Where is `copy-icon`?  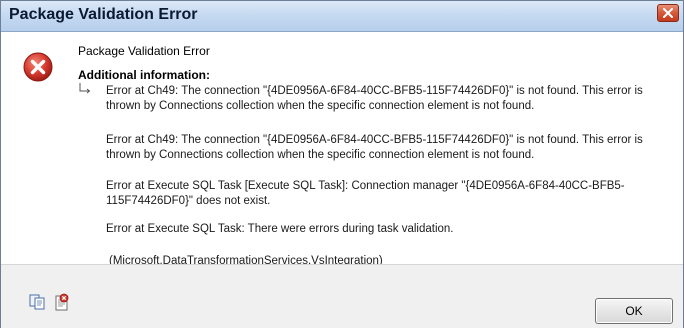 copy-icon is located at coordinates (37, 302).